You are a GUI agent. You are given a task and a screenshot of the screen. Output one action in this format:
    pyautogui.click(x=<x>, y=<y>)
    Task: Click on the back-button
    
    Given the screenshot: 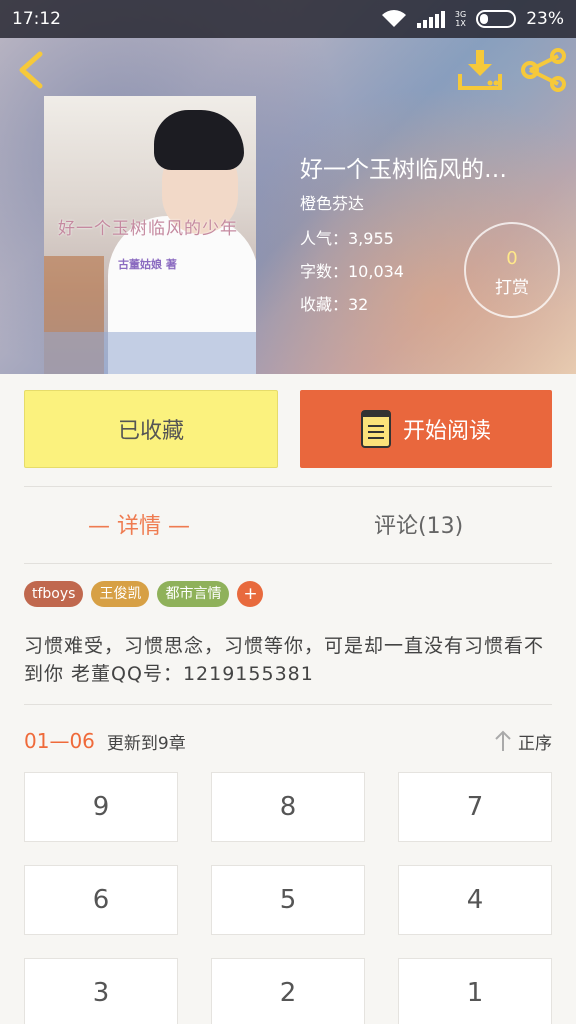 What is the action you would take?
    pyautogui.click(x=32, y=70)
    